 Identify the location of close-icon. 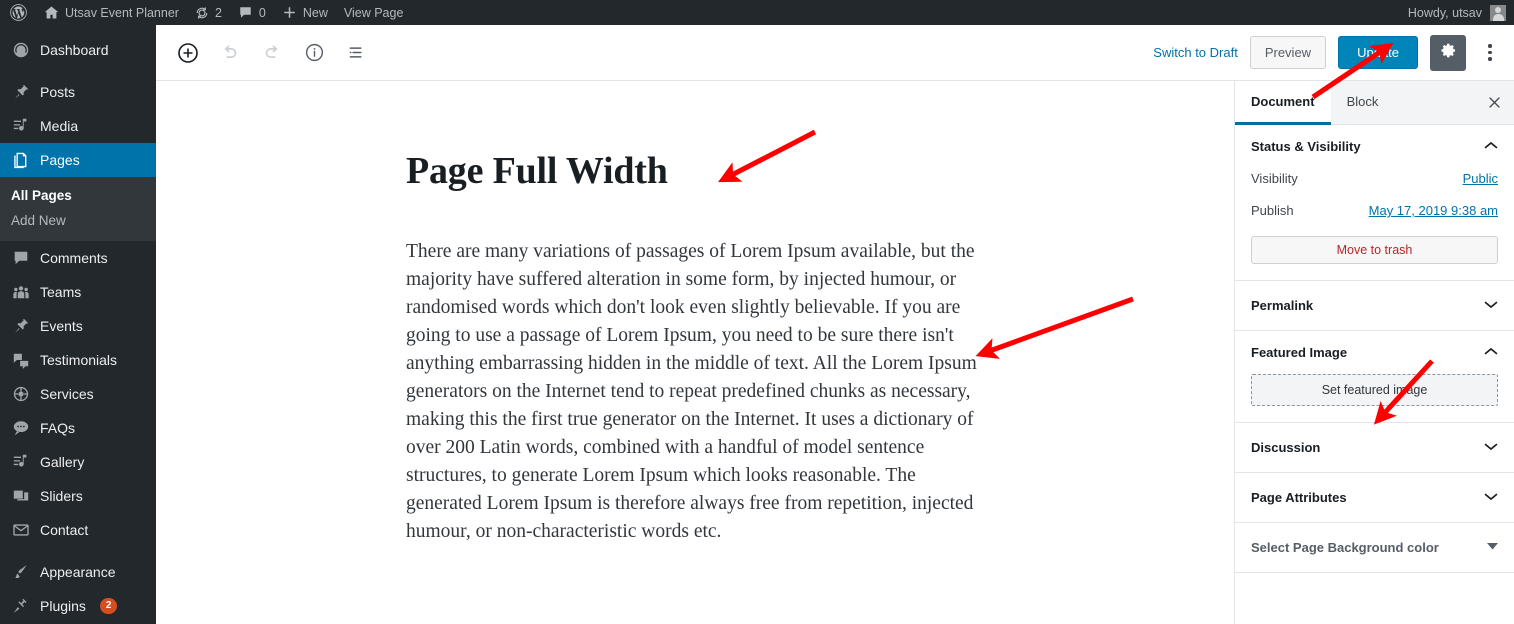
(1494, 102).